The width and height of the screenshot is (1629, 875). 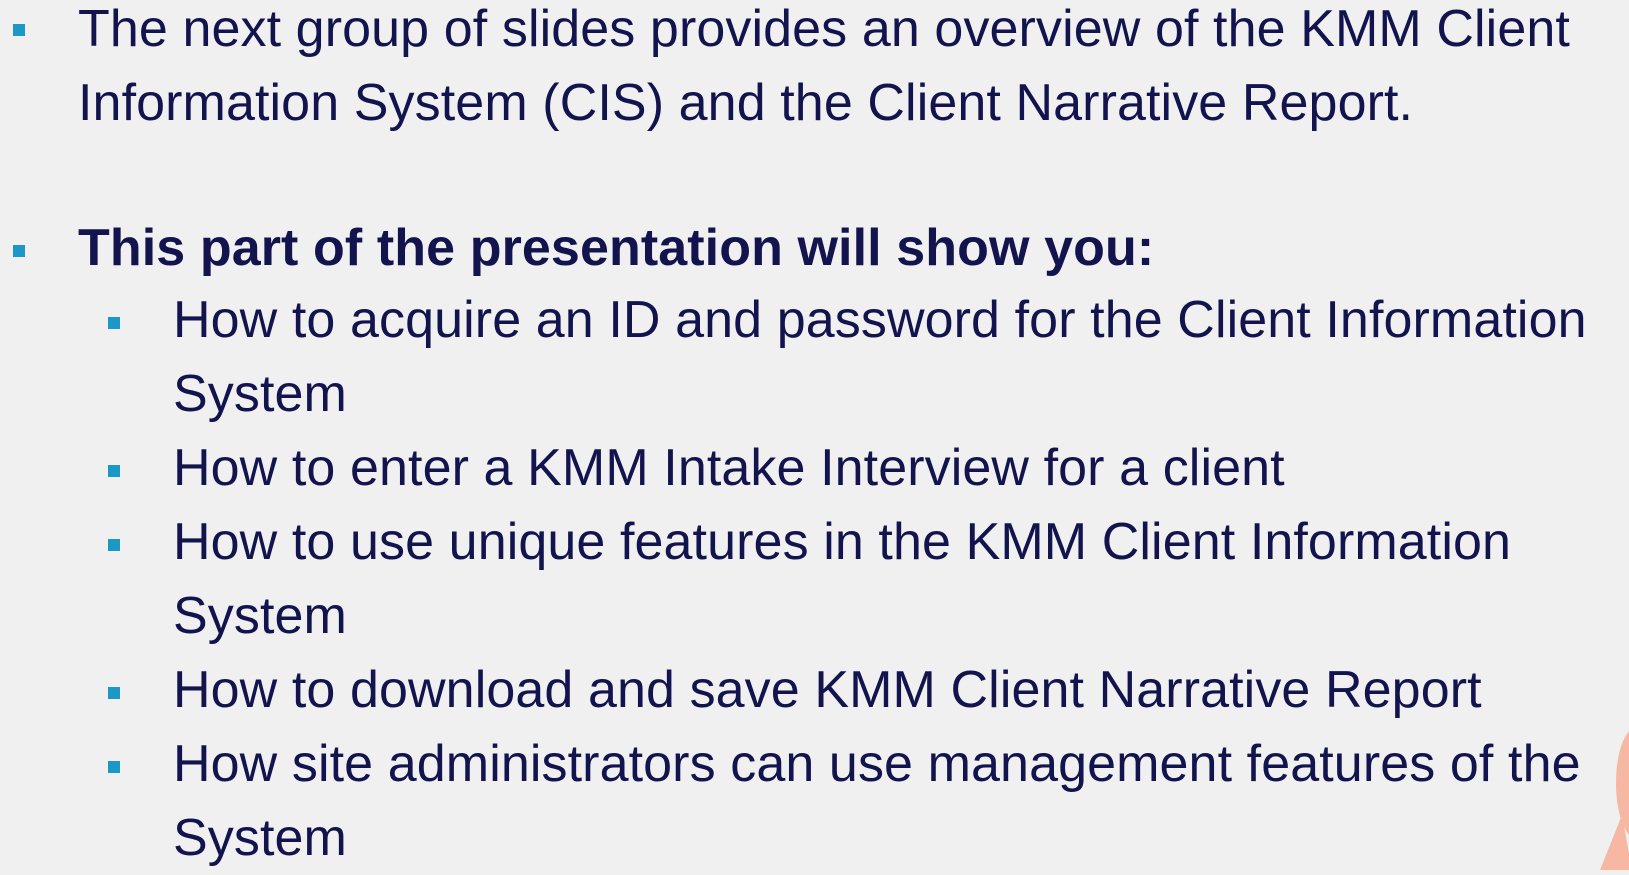 What do you see at coordinates (1614, 842) in the screenshot?
I see `decorative-shape` at bounding box center [1614, 842].